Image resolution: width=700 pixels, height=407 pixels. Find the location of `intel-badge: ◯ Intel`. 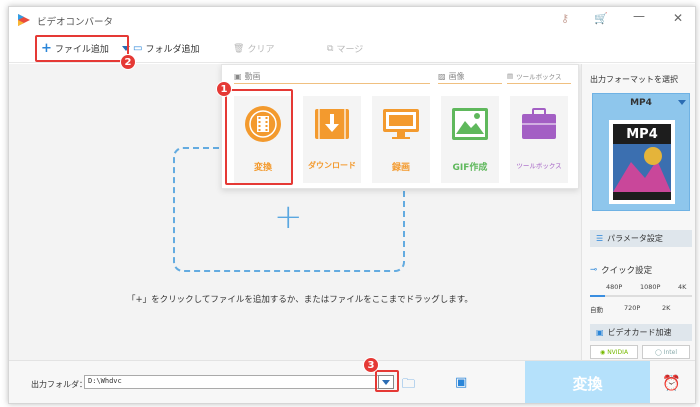

intel-badge: ◯ Intel is located at coordinates (666, 352).